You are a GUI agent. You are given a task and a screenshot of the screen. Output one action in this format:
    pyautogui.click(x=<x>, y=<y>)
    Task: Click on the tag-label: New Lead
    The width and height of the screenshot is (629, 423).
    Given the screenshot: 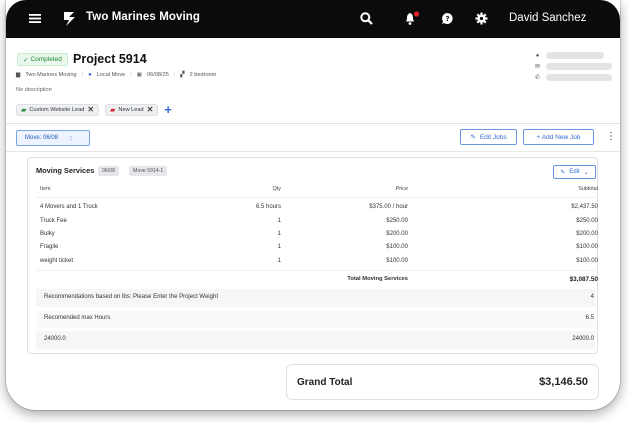 What is the action you would take?
    pyautogui.click(x=131, y=109)
    